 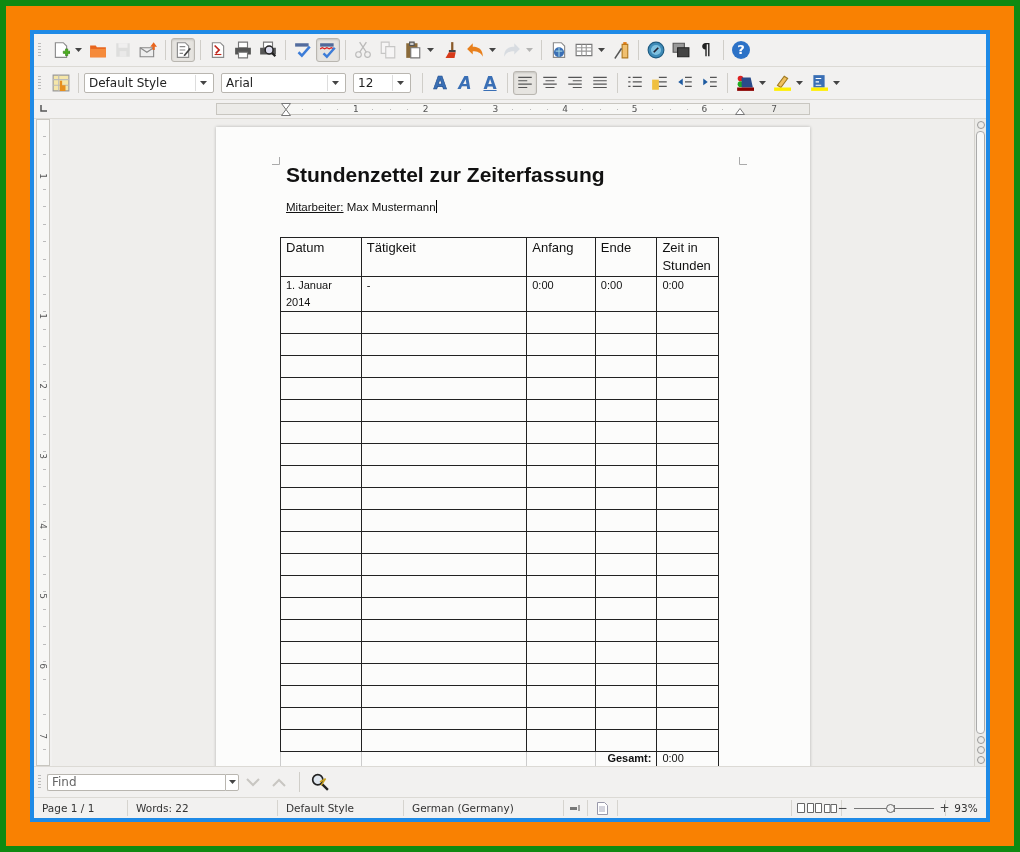 I want to click on printer-icon, so click(x=243, y=49).